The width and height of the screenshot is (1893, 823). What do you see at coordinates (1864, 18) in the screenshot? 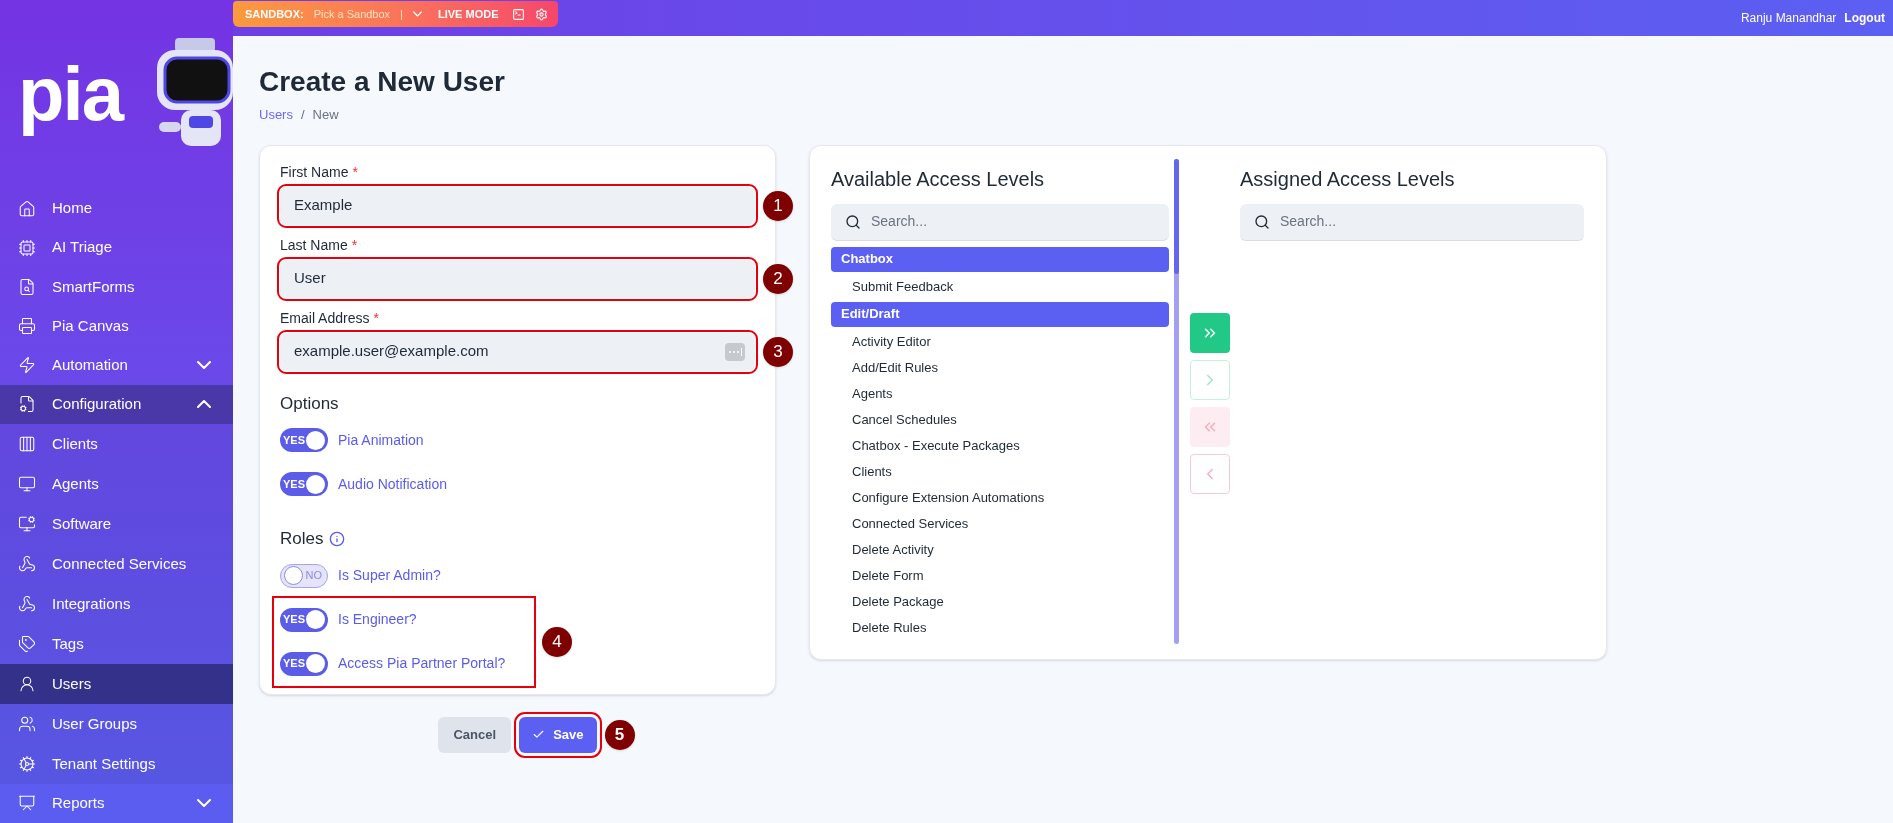
I see `logout-link: Logout` at bounding box center [1864, 18].